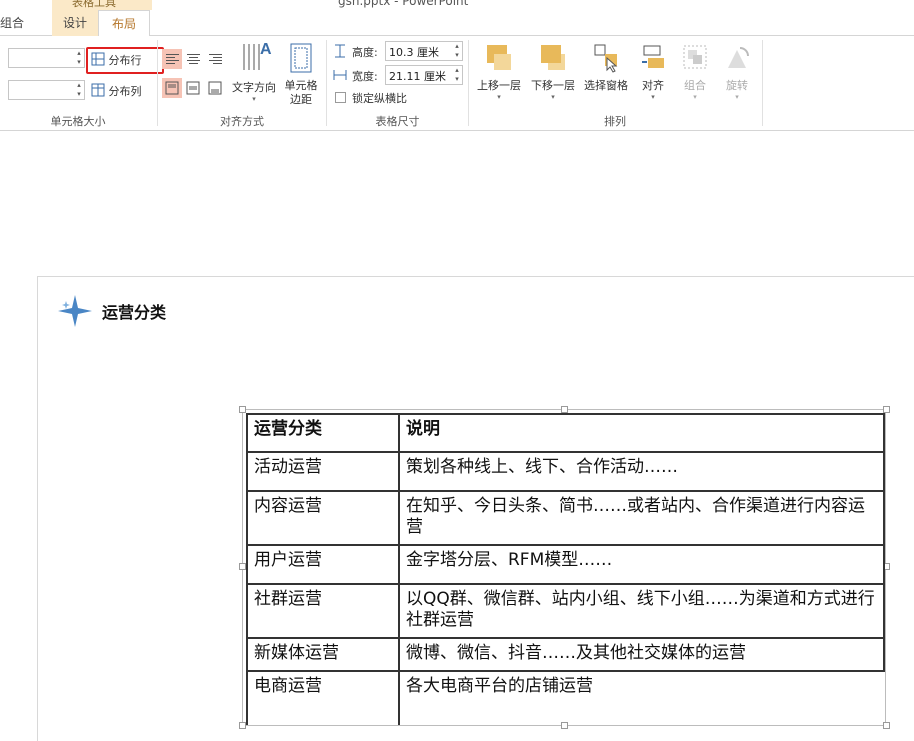  Describe the element at coordinates (257, 55) in the screenshot. I see `text-direction-icon: A` at that location.